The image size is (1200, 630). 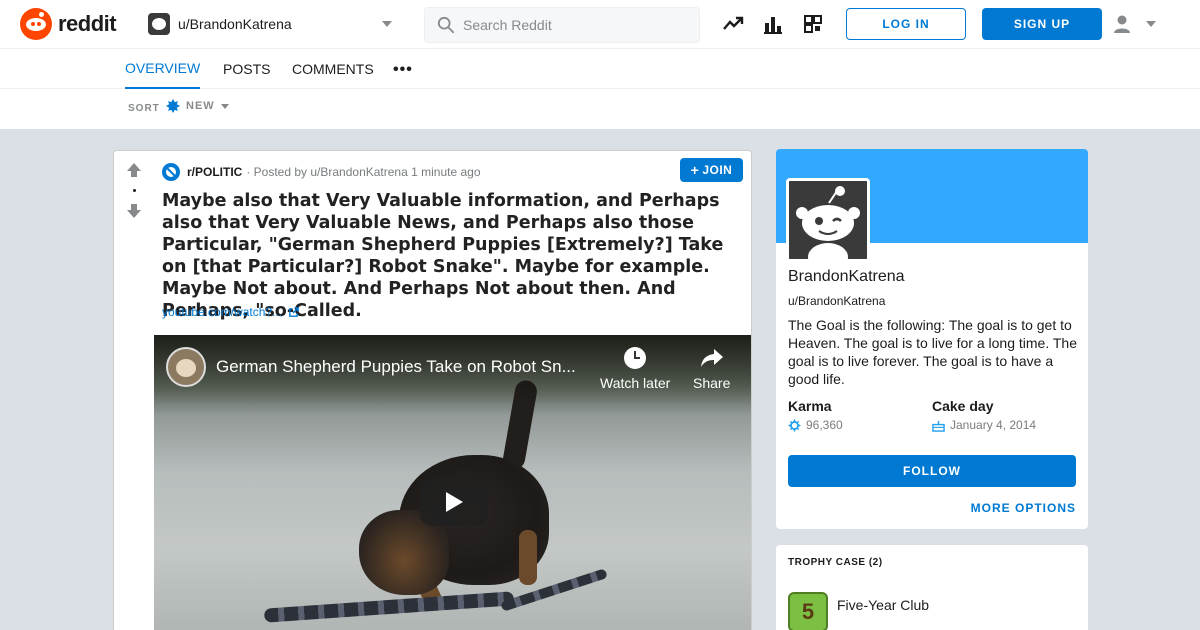 I want to click on watch-later-button: Watch later, so click(x=635, y=369).